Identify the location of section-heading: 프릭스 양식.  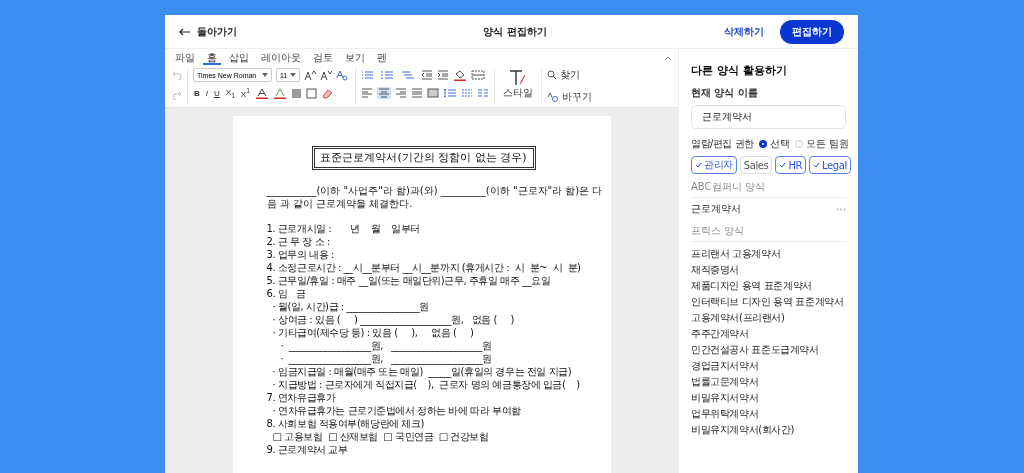
(768, 233).